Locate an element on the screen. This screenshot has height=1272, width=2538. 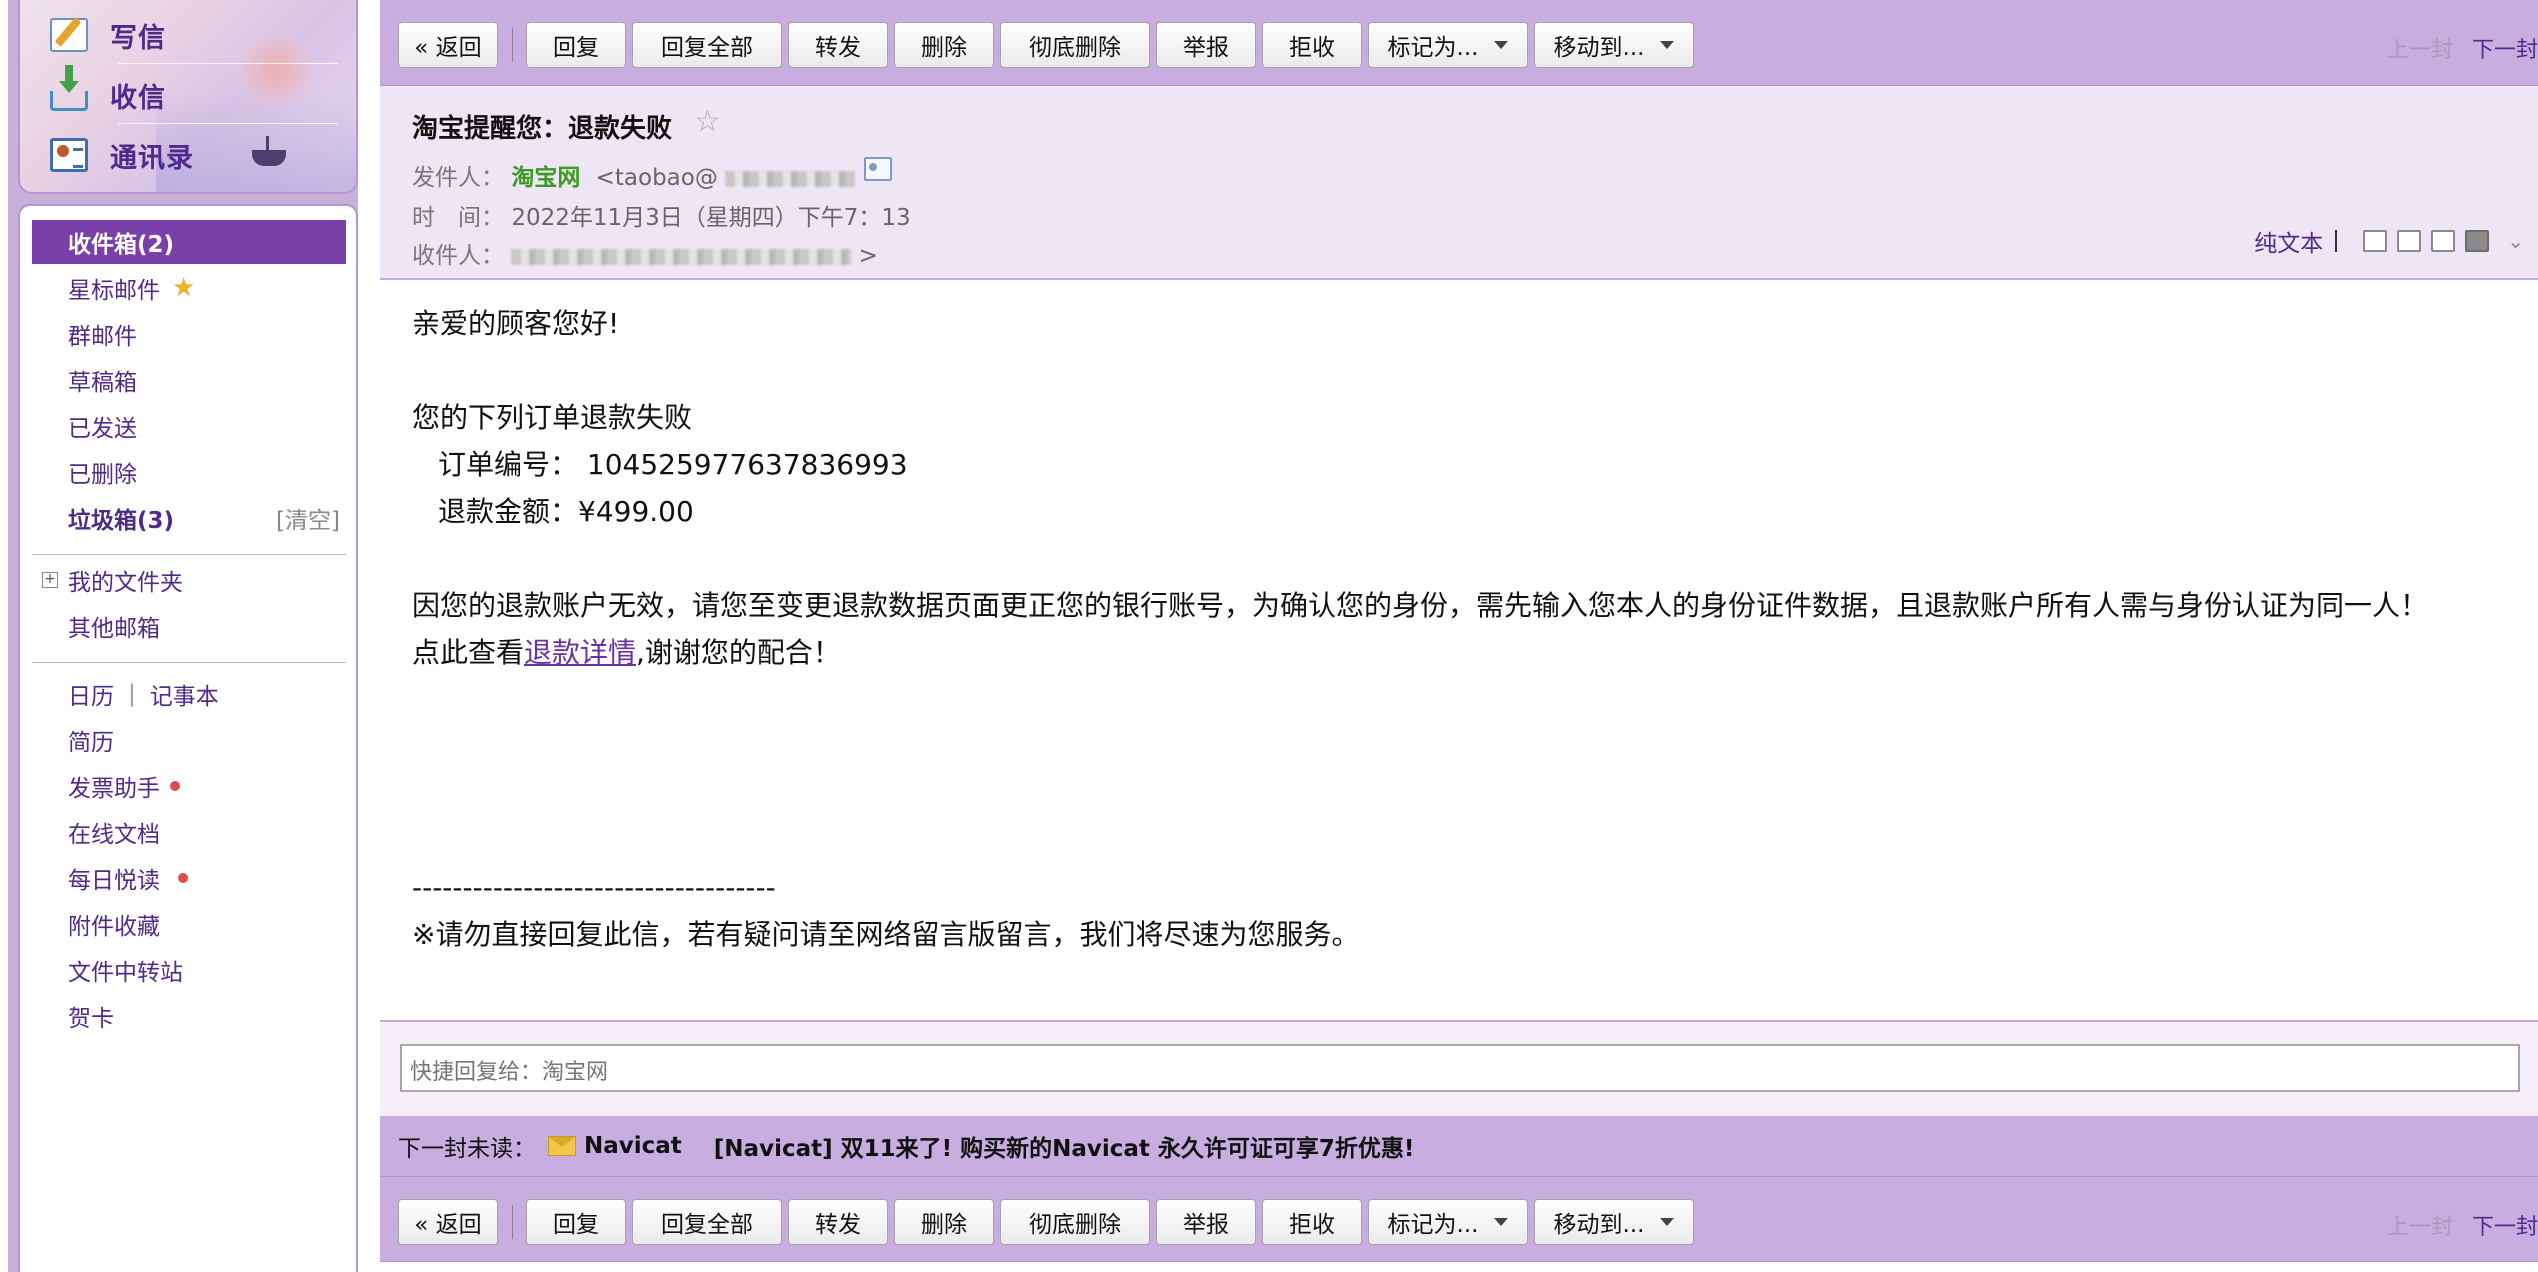
folder-drafts: 草稿箱 is located at coordinates (189, 380).